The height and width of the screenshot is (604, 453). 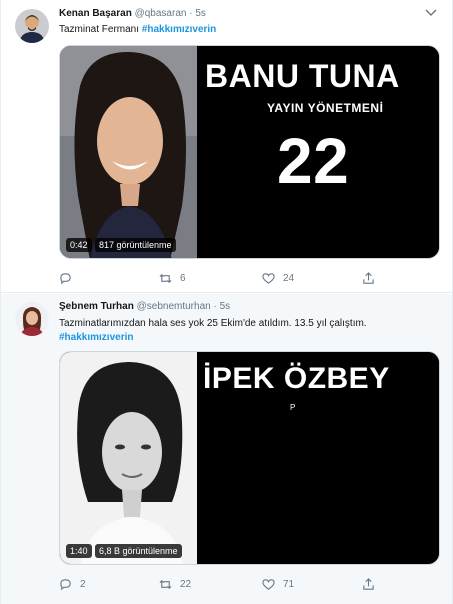 What do you see at coordinates (302, 76) in the screenshot?
I see `video-title: BANU TUNA` at bounding box center [302, 76].